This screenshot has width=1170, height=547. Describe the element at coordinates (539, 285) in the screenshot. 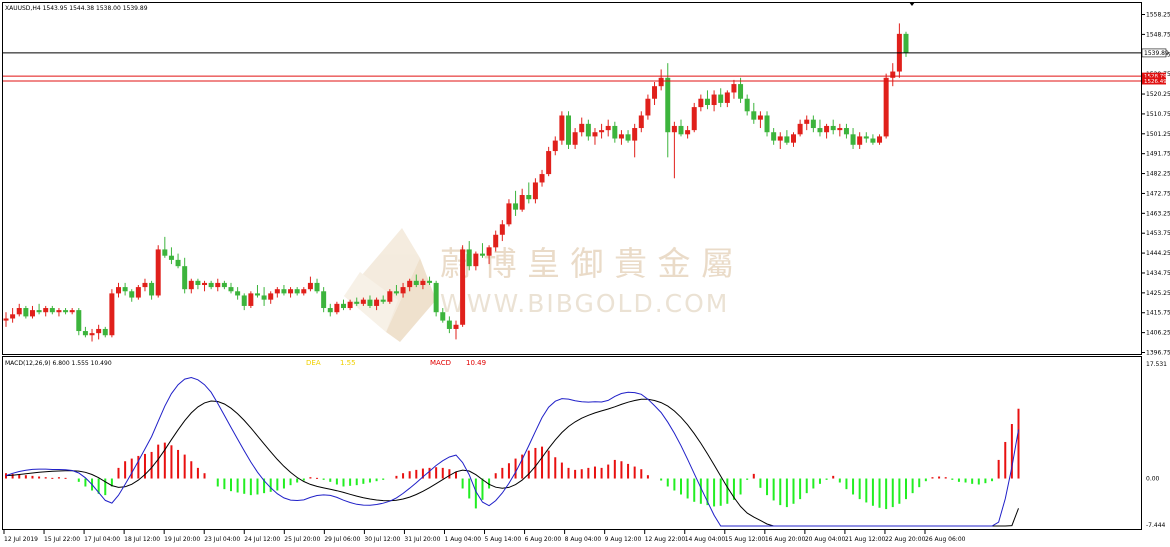

I see `watermark: 蔚 博 皇 御 貴 金 屬 WWW.BIBGOLD.COM` at that location.